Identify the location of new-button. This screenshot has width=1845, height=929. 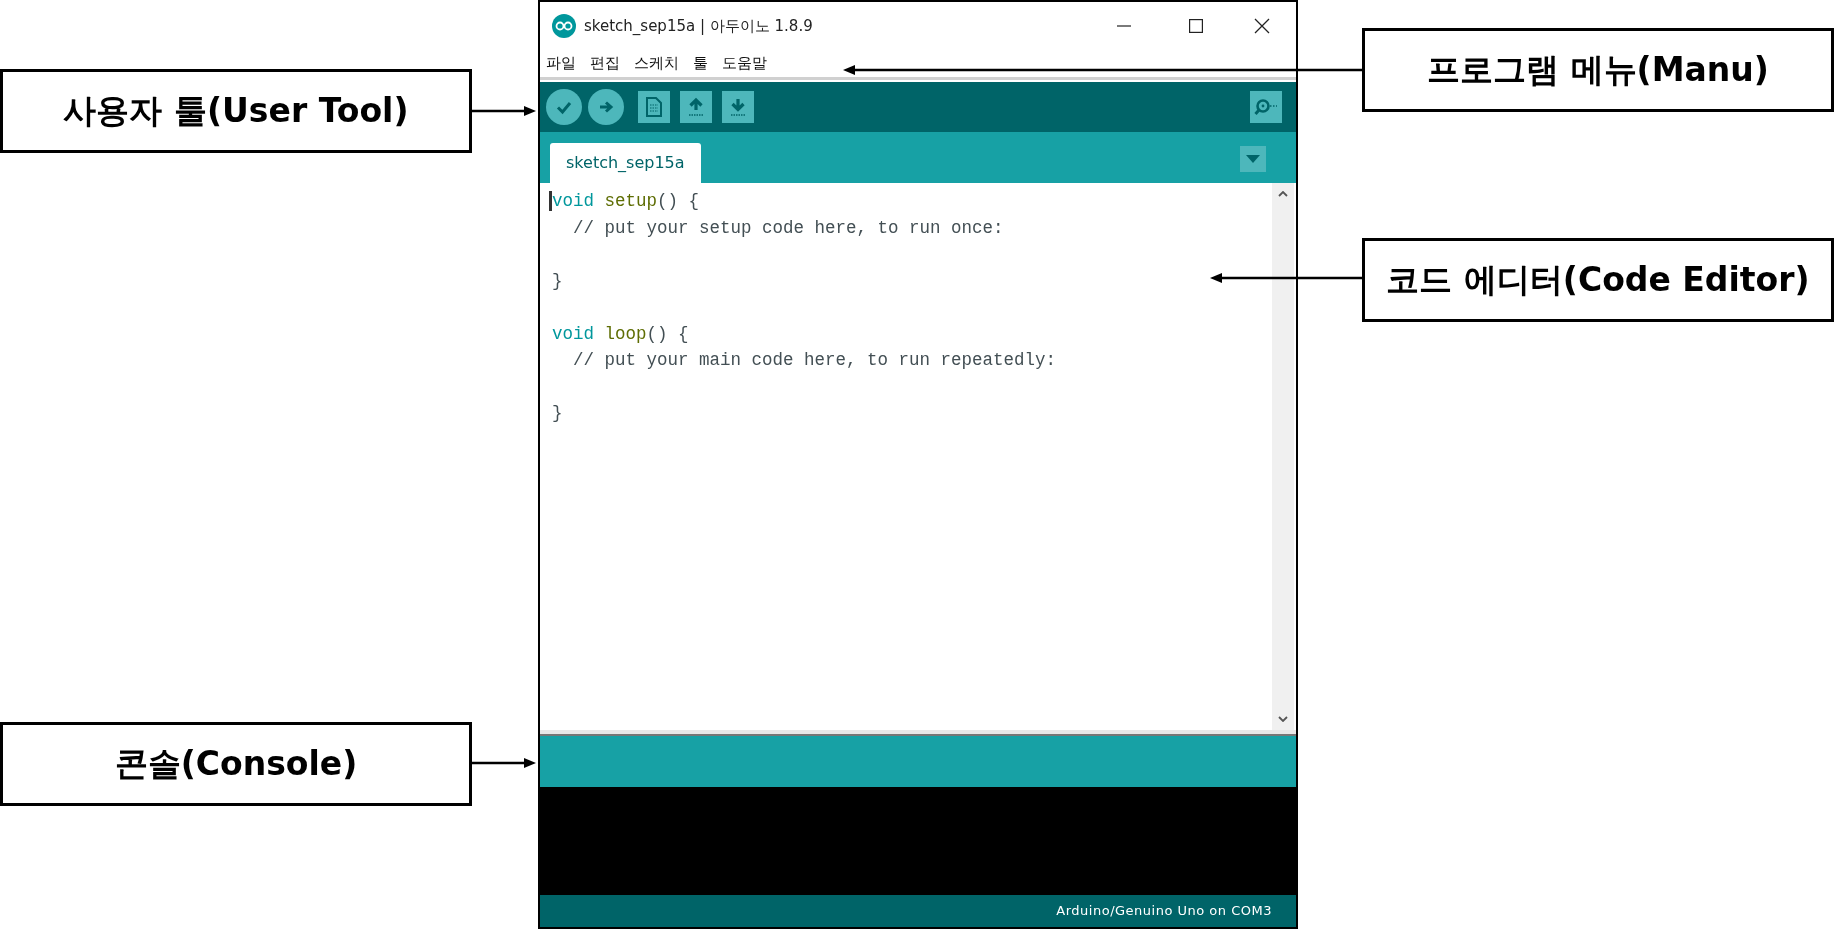
(654, 107).